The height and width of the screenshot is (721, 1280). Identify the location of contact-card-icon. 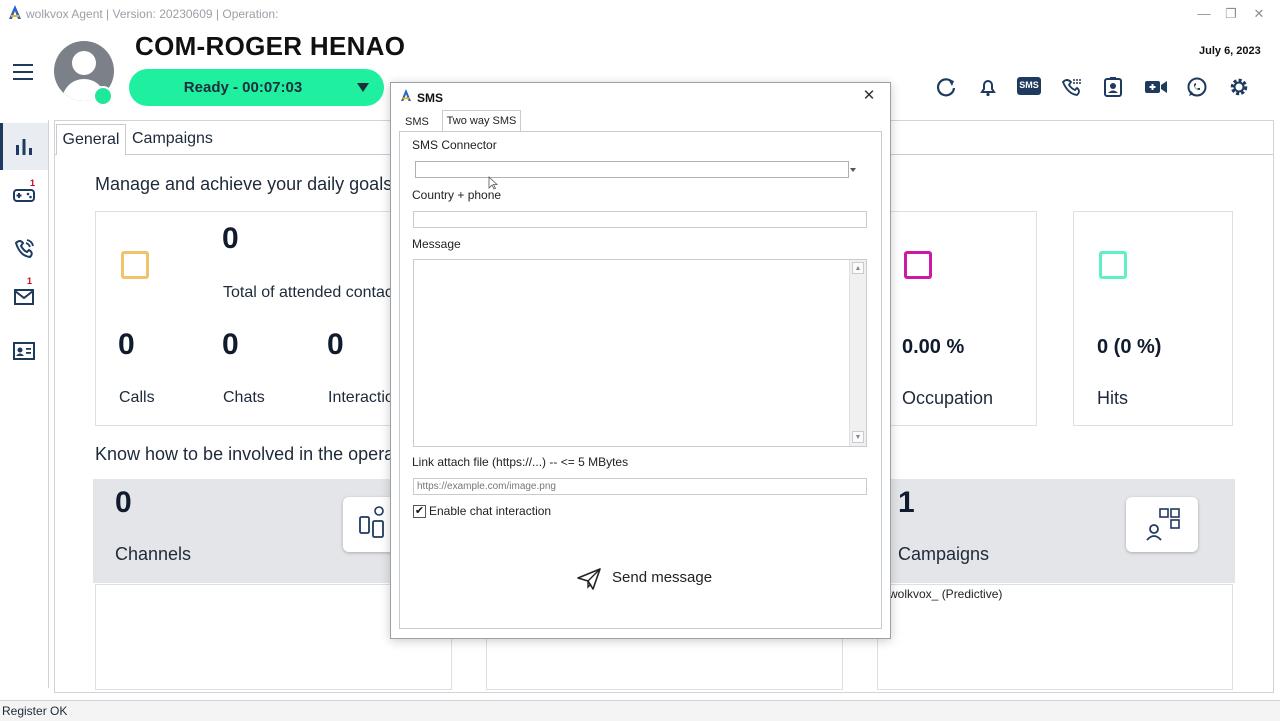
(1113, 87).